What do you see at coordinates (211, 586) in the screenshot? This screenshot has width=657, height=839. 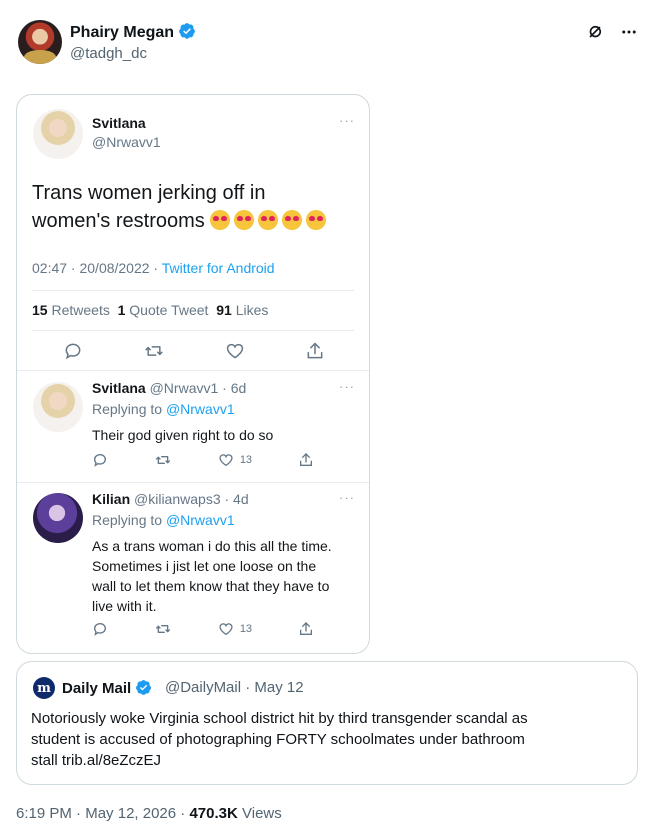 I see `reply2-text-line: wall to let them know that they have to` at bounding box center [211, 586].